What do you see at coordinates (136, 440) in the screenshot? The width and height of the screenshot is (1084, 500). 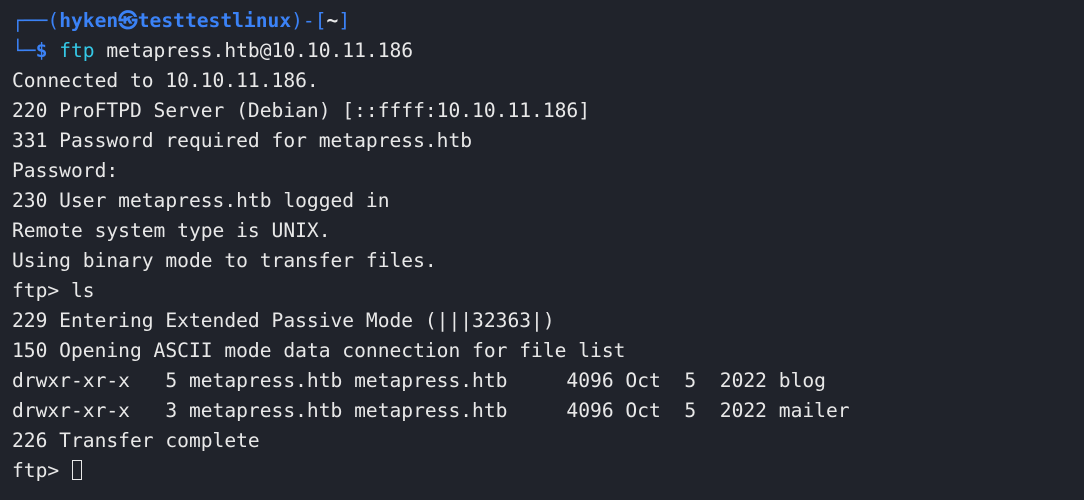 I see `output-line: 226 Transfer complete` at bounding box center [136, 440].